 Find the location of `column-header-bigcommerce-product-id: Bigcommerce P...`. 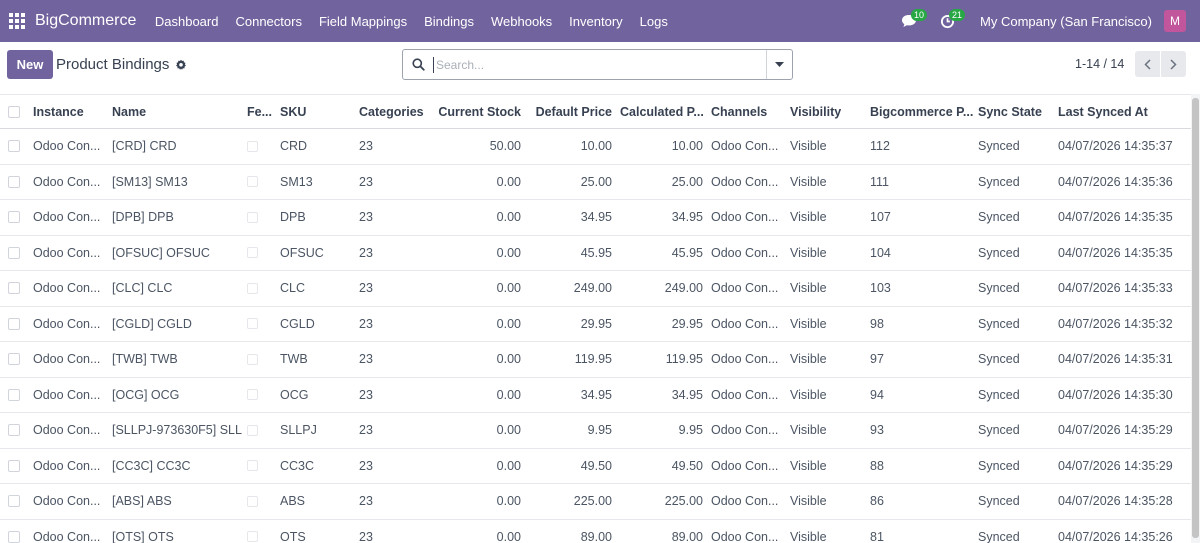

column-header-bigcommerce-product-id: Bigcommerce P... is located at coordinates (921, 111).